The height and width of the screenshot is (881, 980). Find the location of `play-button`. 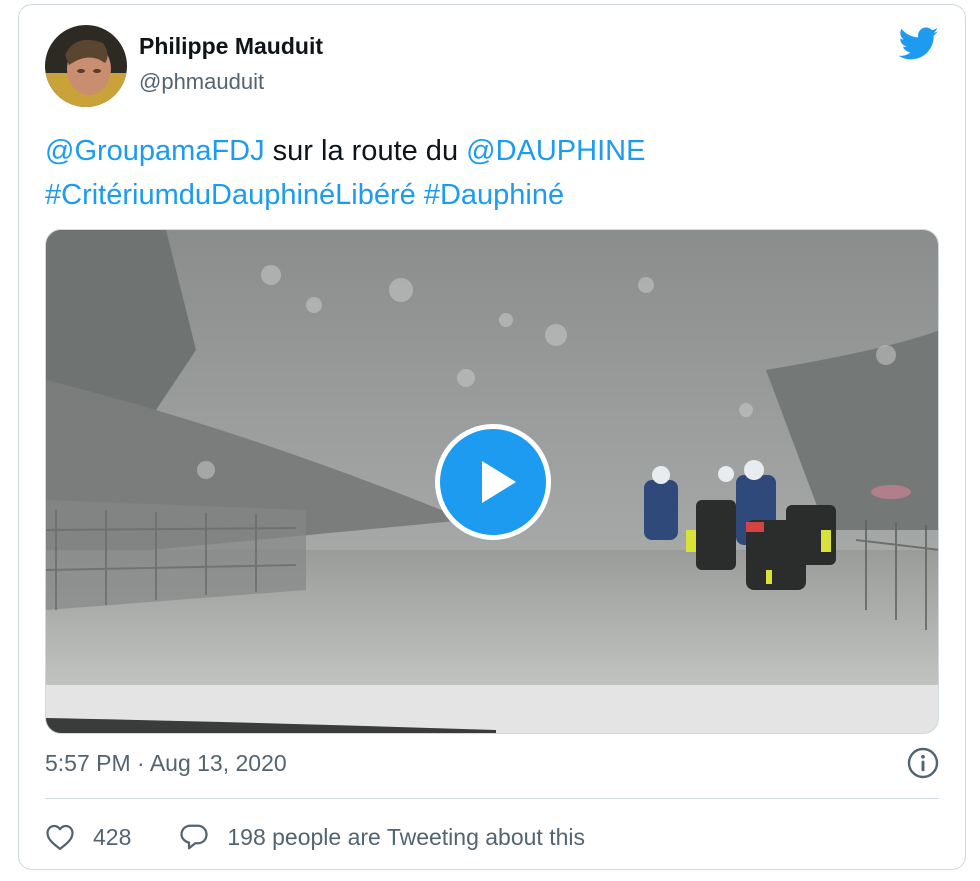

play-button is located at coordinates (493, 482).